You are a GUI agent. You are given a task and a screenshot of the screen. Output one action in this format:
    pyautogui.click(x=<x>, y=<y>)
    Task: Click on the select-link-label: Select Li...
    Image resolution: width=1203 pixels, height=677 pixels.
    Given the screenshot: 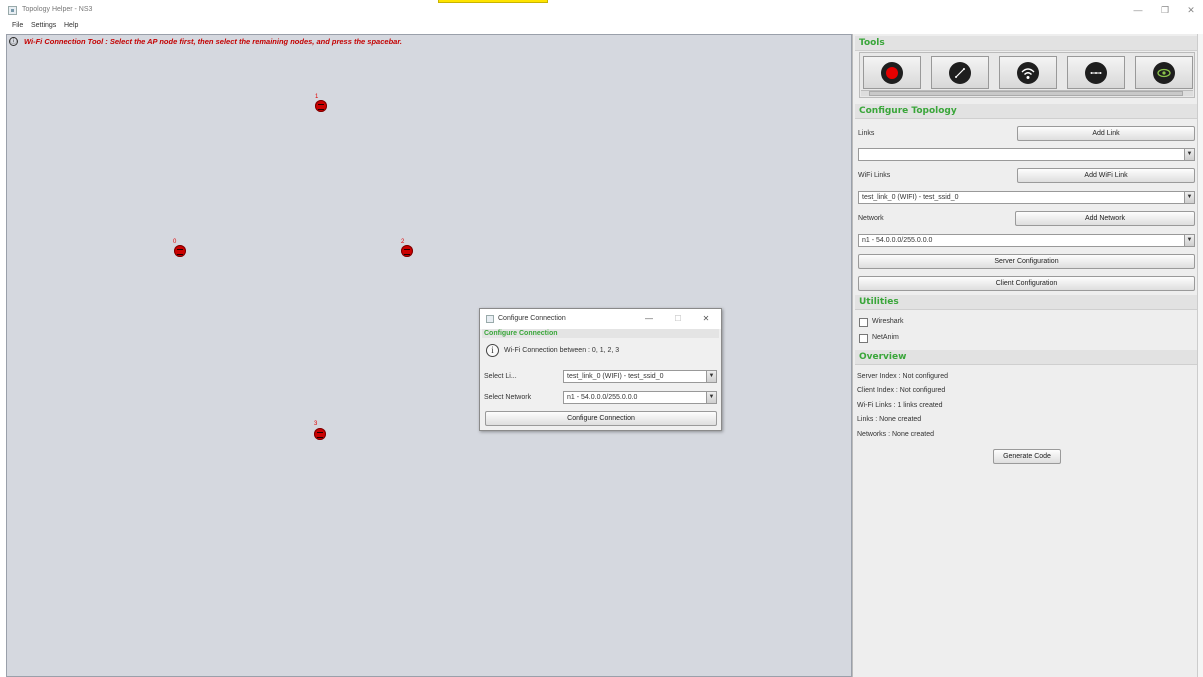 What is the action you would take?
    pyautogui.click(x=500, y=376)
    